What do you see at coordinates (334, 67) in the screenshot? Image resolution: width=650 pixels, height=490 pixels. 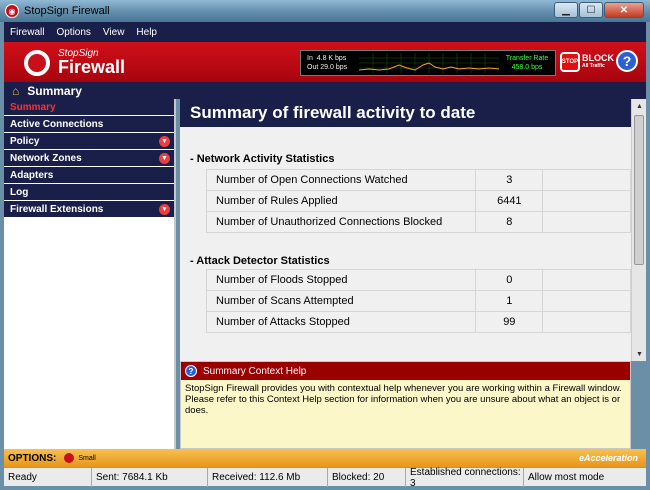 I see `out-value: 29.0 bps` at bounding box center [334, 67].